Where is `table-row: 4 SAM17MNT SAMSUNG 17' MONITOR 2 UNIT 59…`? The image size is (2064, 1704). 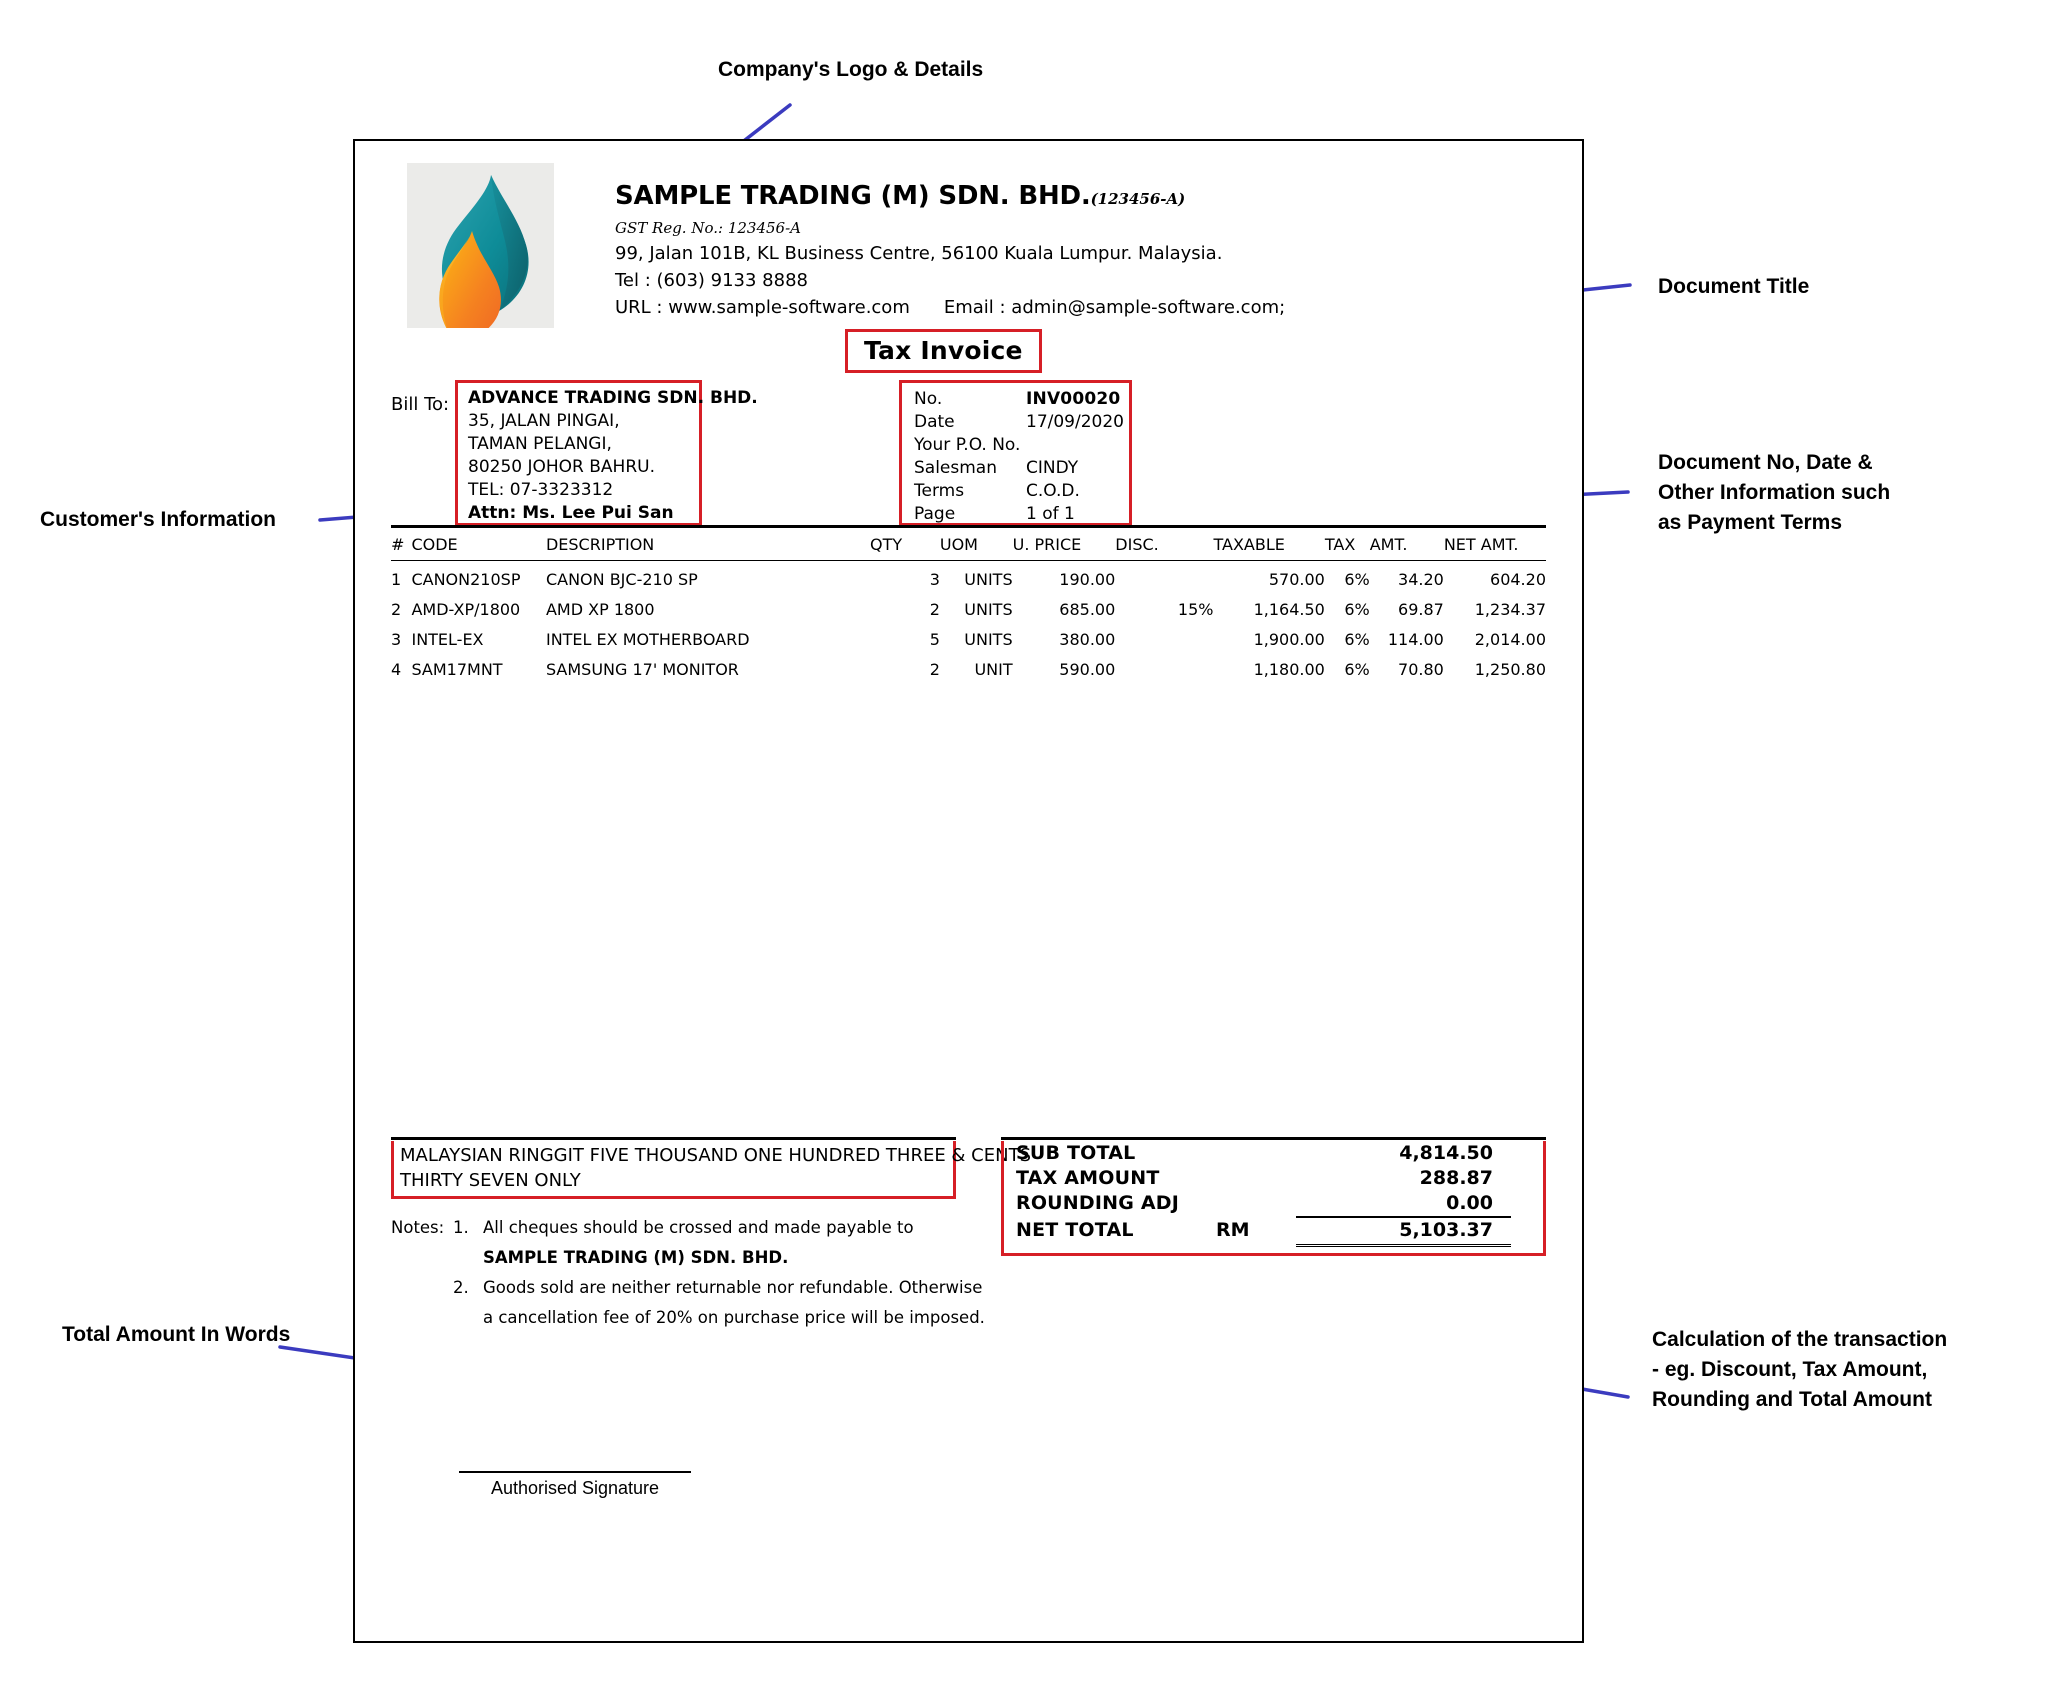
table-row: 4 SAM17MNT SAMSUNG 17' MONITOR 2 UNIT 59… is located at coordinates (968, 669).